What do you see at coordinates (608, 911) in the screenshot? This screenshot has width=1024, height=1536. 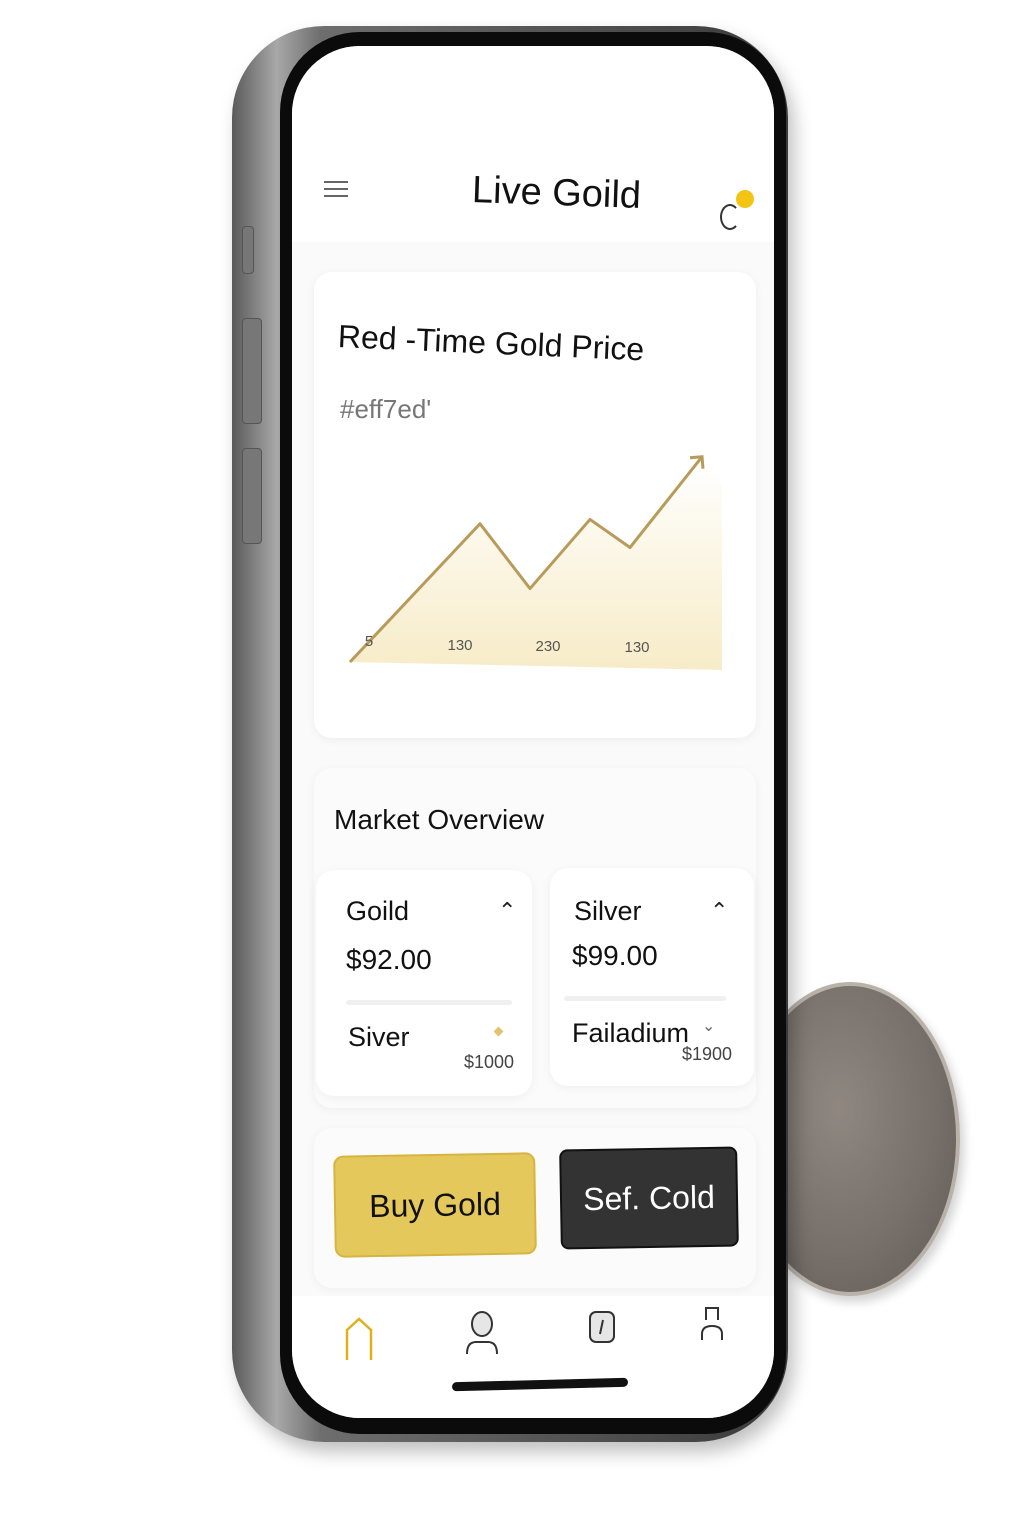 I see `market-card-name: Silver` at bounding box center [608, 911].